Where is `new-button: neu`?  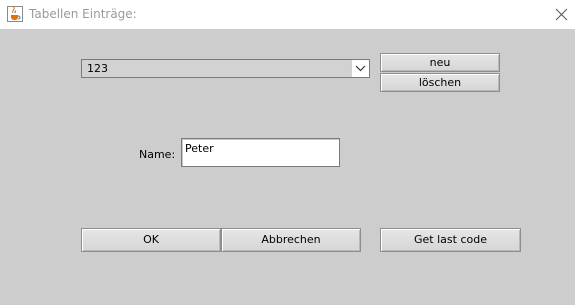 new-button: neu is located at coordinates (440, 62).